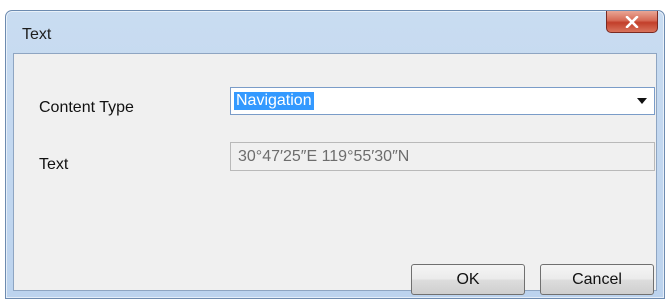 The height and width of the screenshot is (302, 670). I want to click on content-type-dropdown: Navigation, so click(442, 101).